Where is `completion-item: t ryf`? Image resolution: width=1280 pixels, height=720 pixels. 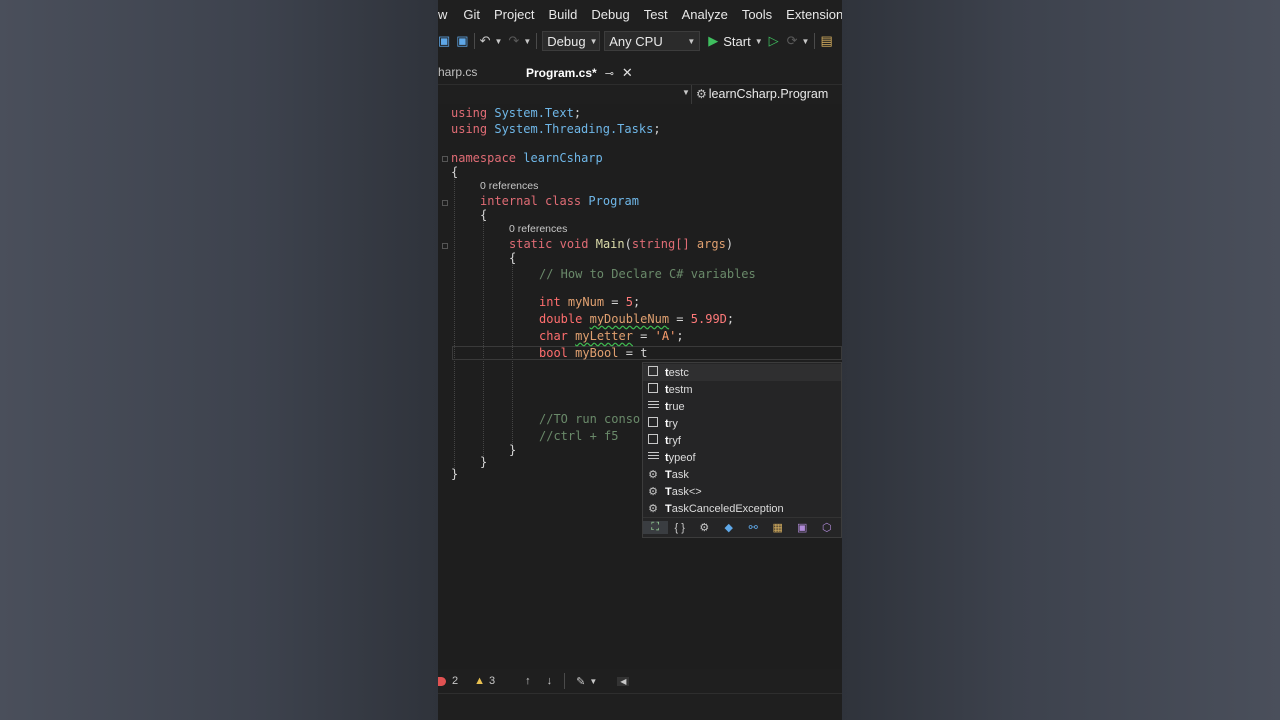
completion-item: t ryf is located at coordinates (742, 440).